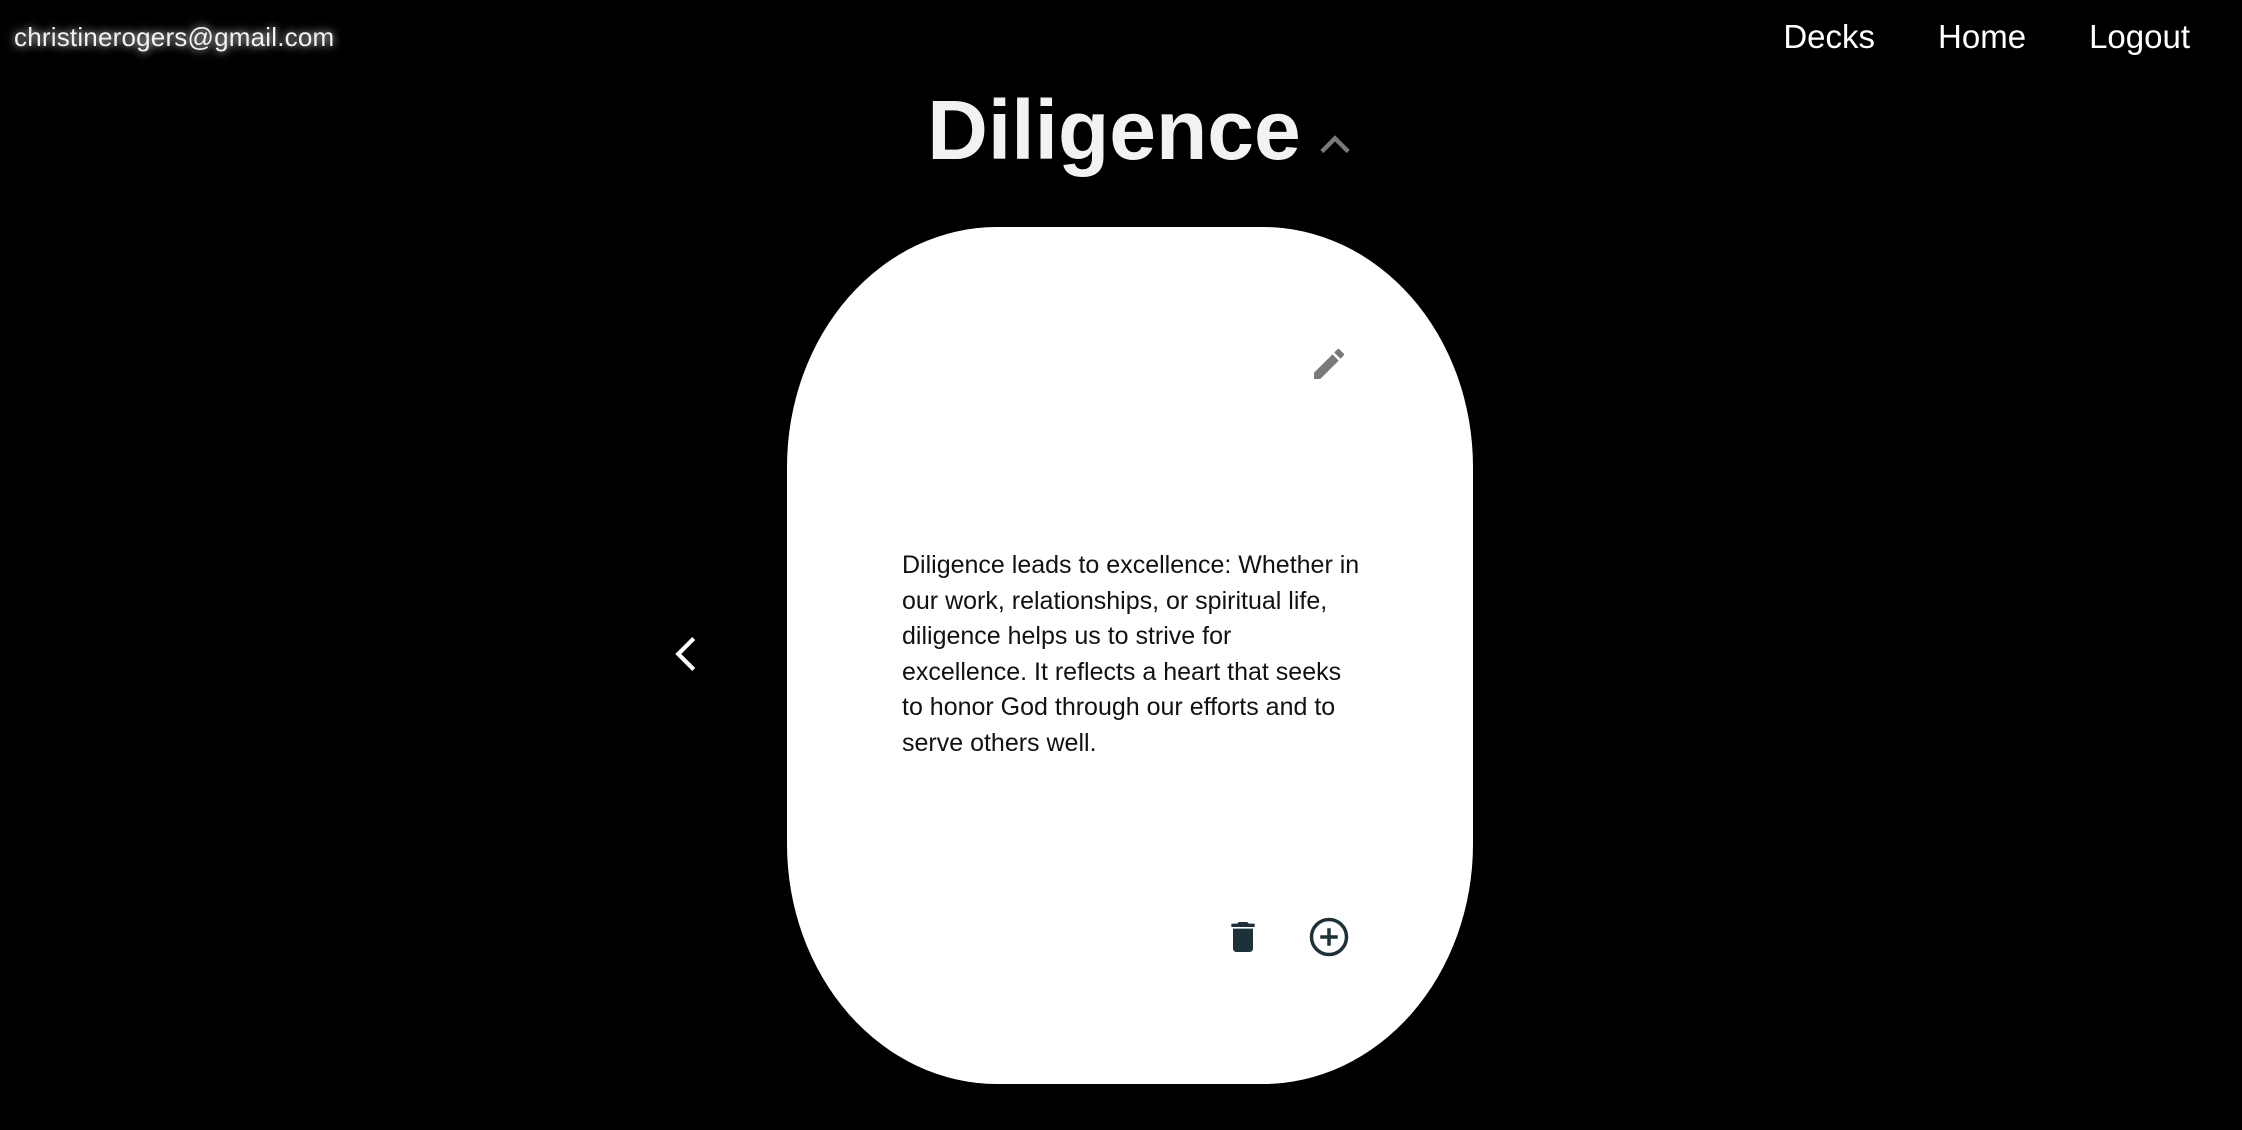 The width and height of the screenshot is (2242, 1130). What do you see at coordinates (1829, 37) in the screenshot?
I see `nav-link-decks: Decks` at bounding box center [1829, 37].